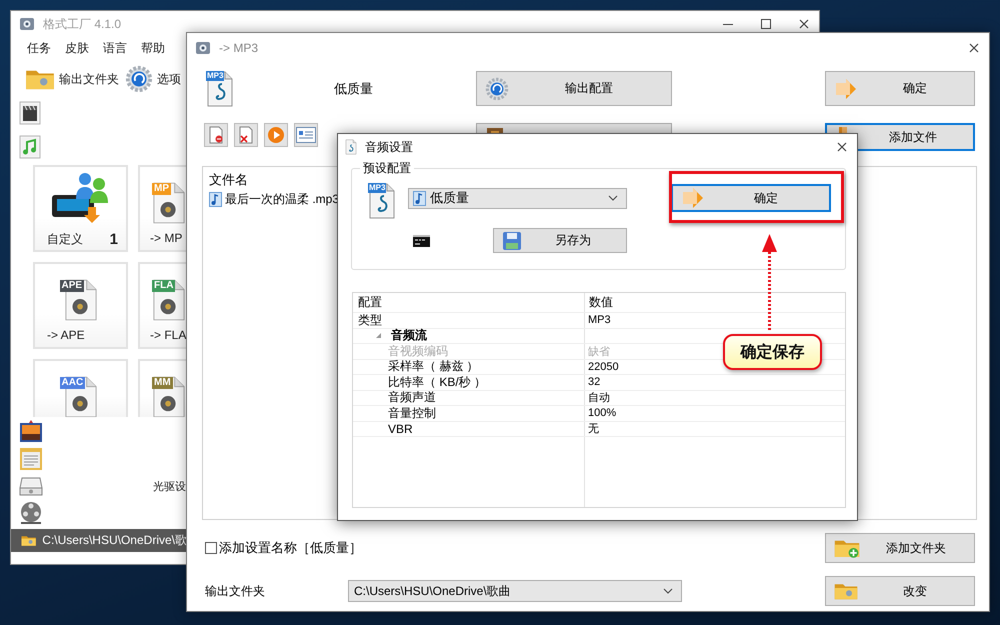 This screenshot has width=1000, height=625. What do you see at coordinates (468, 414) in the screenshot?
I see `property-name: 音量控制` at bounding box center [468, 414].